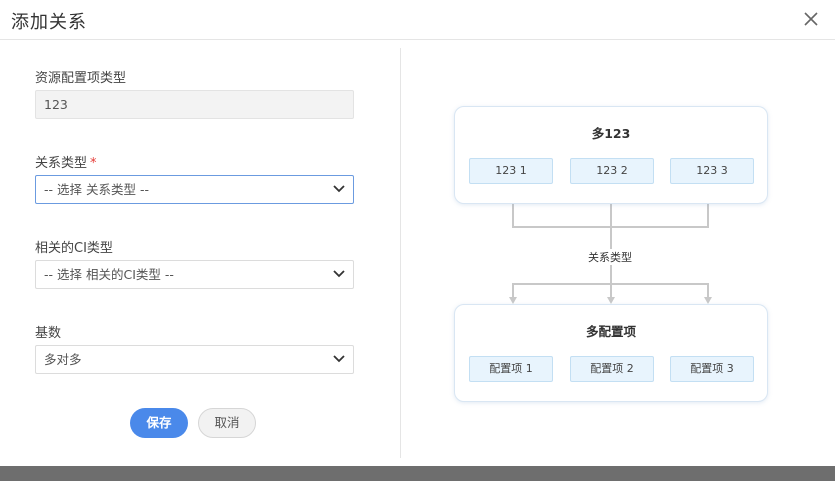  I want to click on source-ci-item: 123 3, so click(712, 171).